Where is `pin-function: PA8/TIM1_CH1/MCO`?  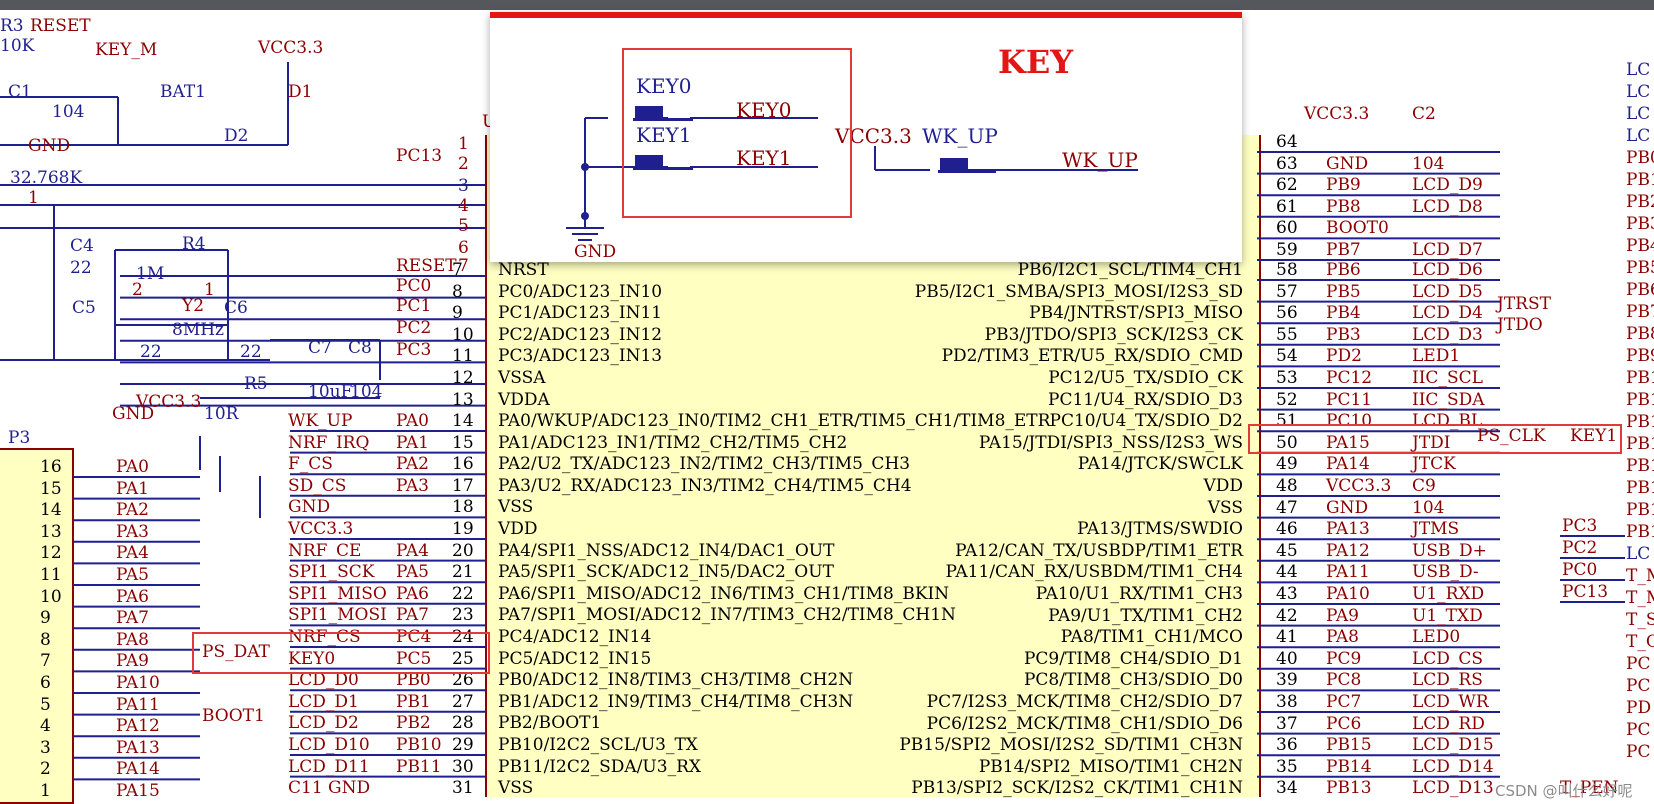
pin-function: PA8/TIM1_CH1/MCO is located at coordinates (1151, 637).